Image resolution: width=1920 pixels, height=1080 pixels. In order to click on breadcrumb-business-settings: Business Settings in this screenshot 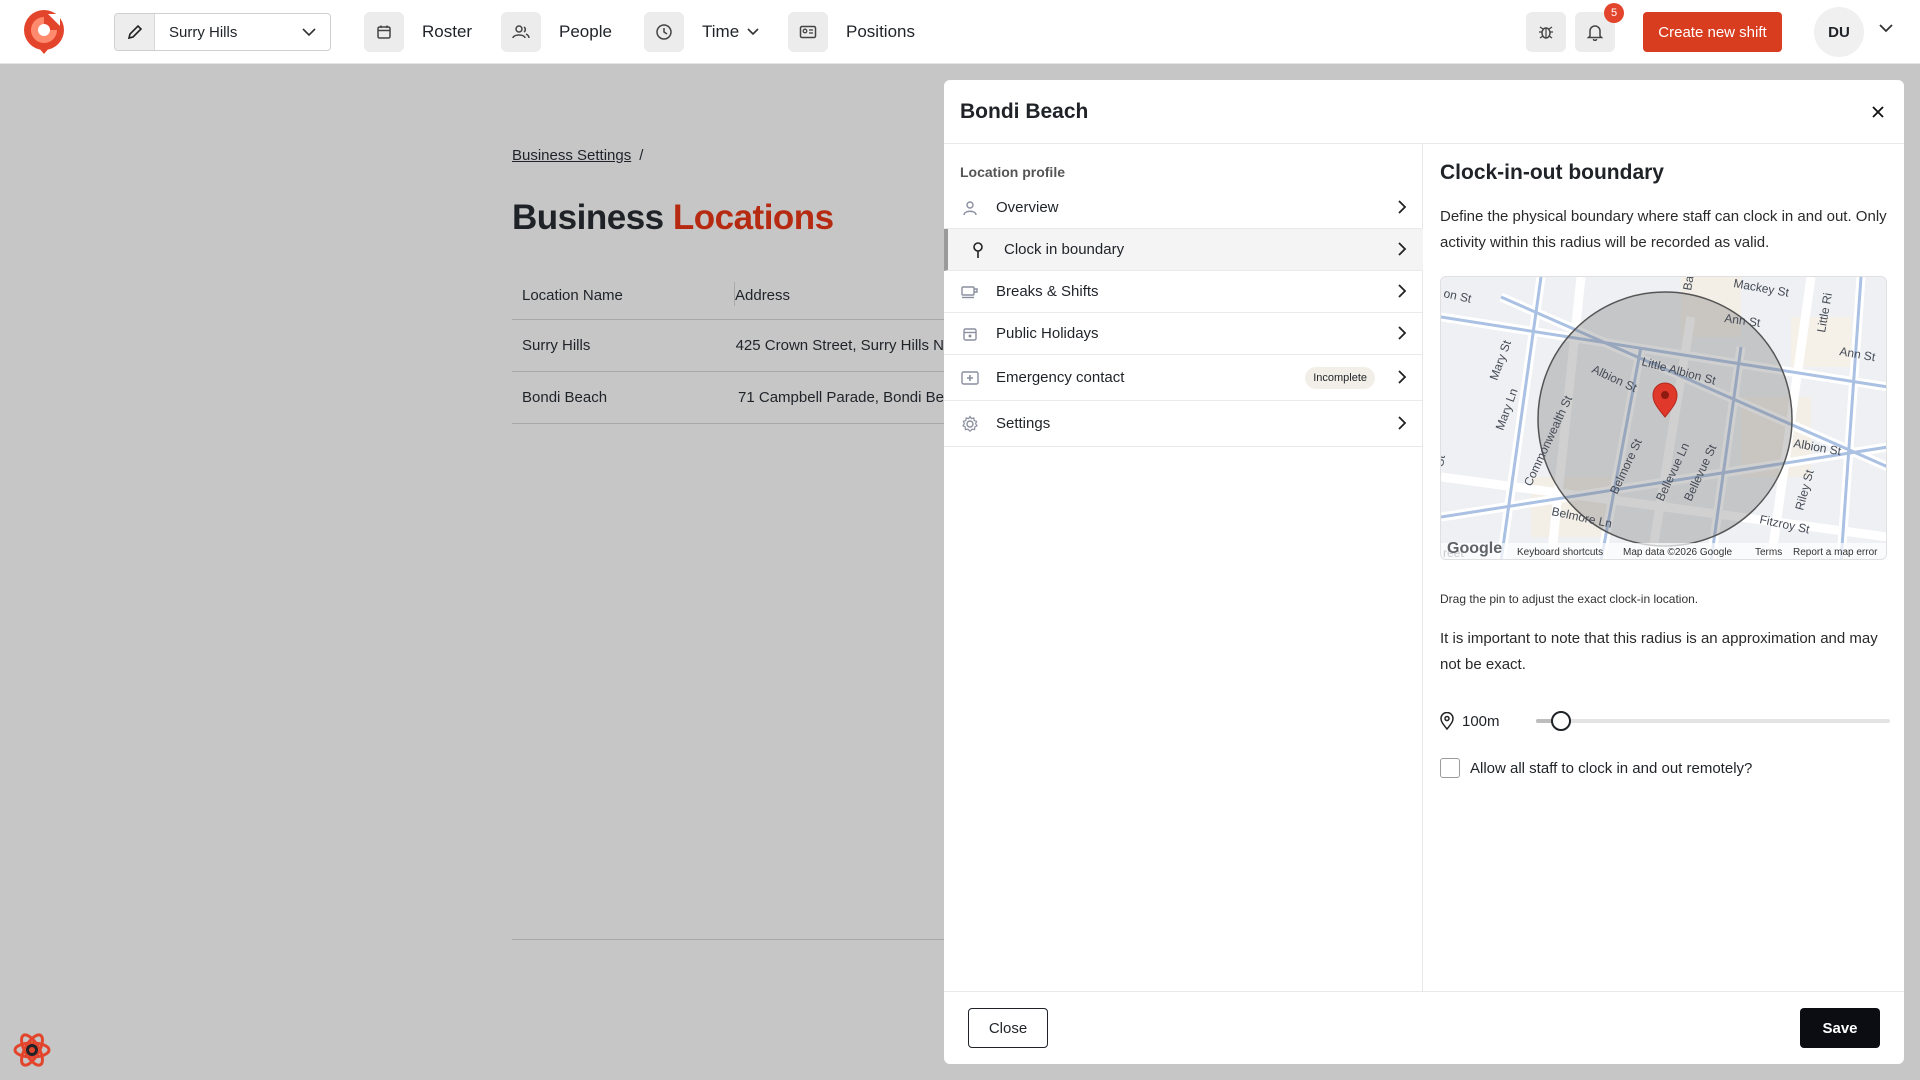, I will do `click(571, 155)`.